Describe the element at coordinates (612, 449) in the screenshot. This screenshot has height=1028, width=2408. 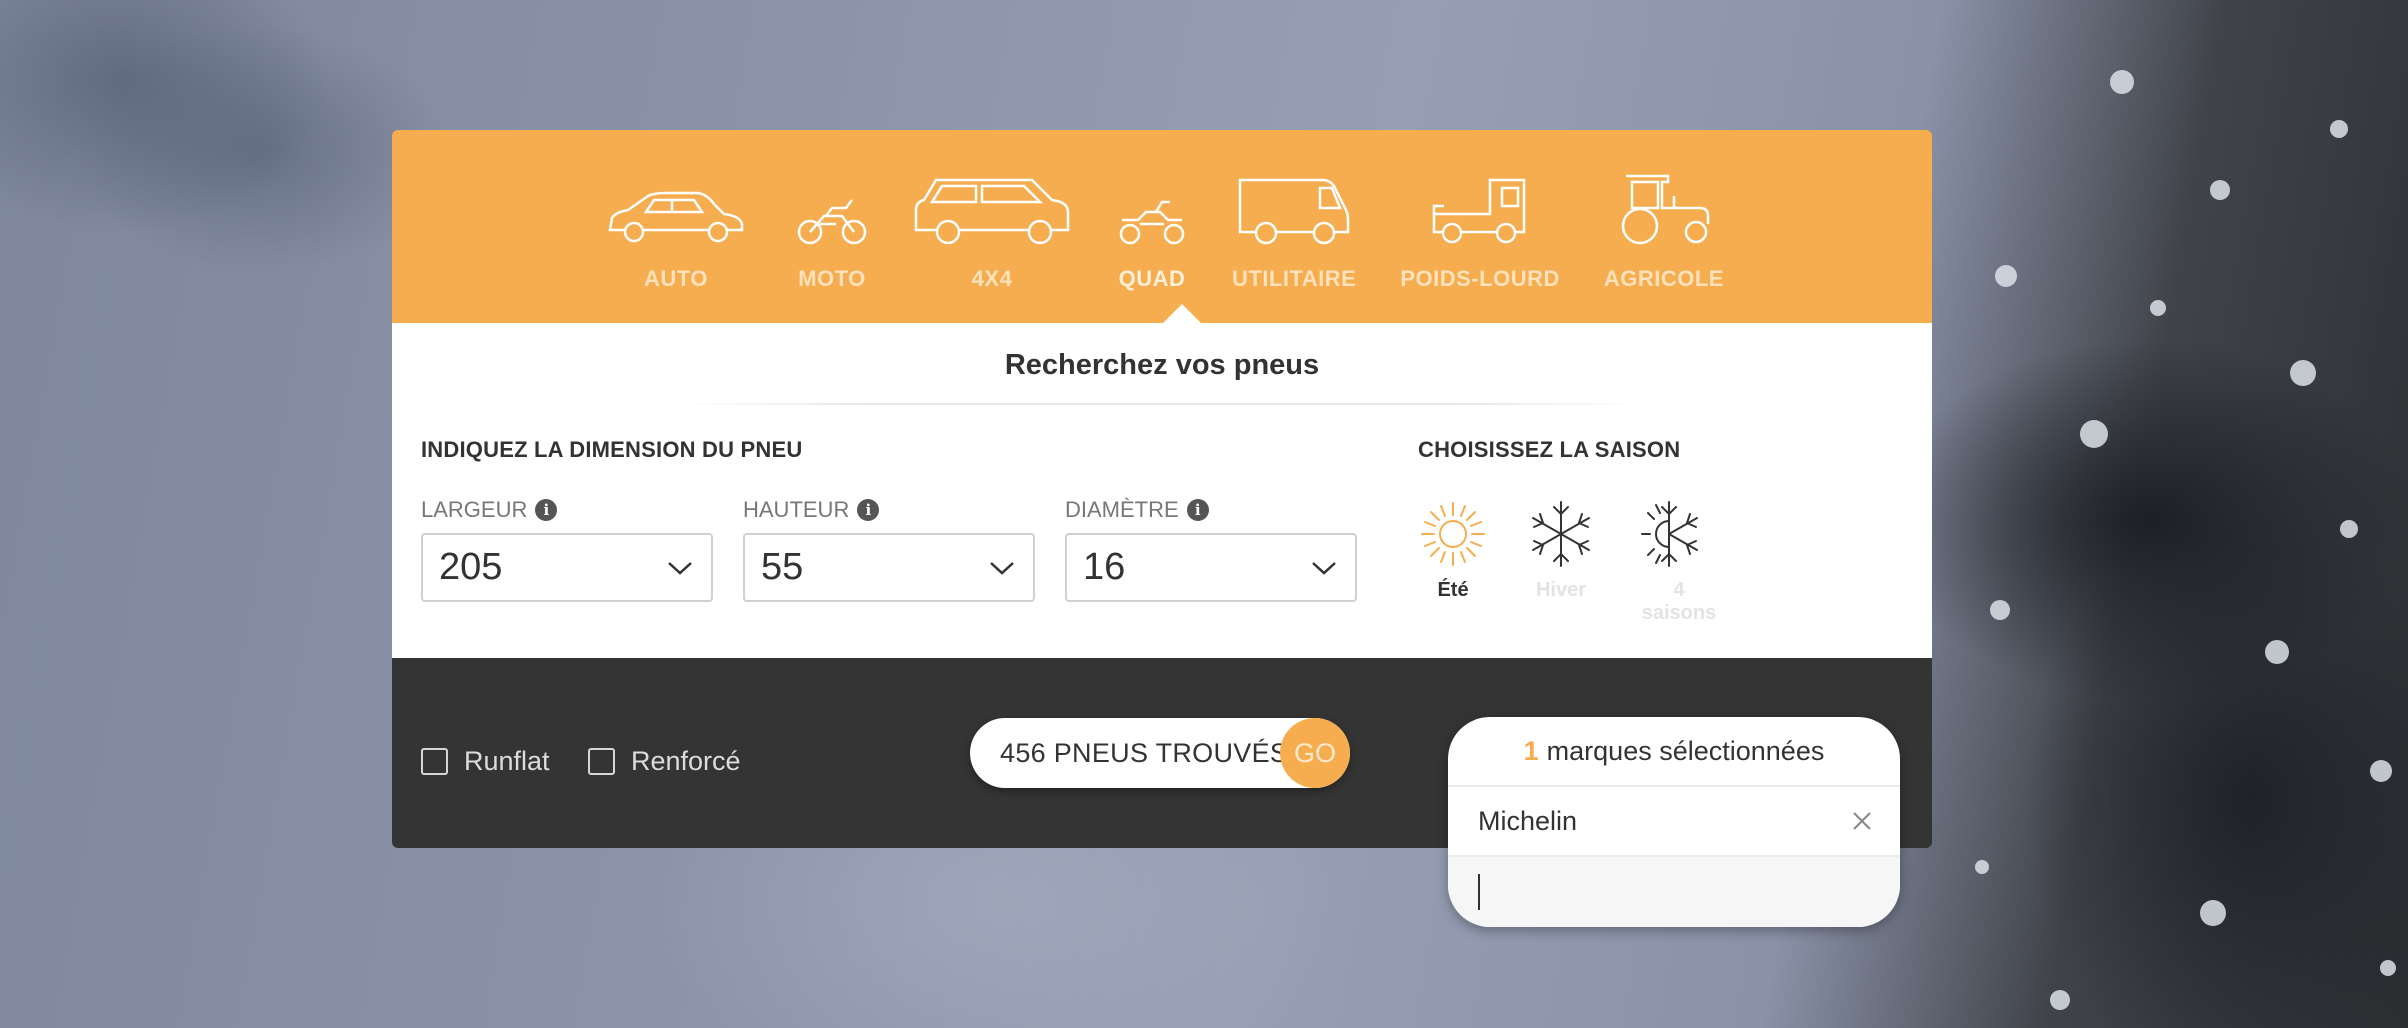
I see `dimension-heading: INDIQUEZ LA DIMENSION DU PNEU` at that location.